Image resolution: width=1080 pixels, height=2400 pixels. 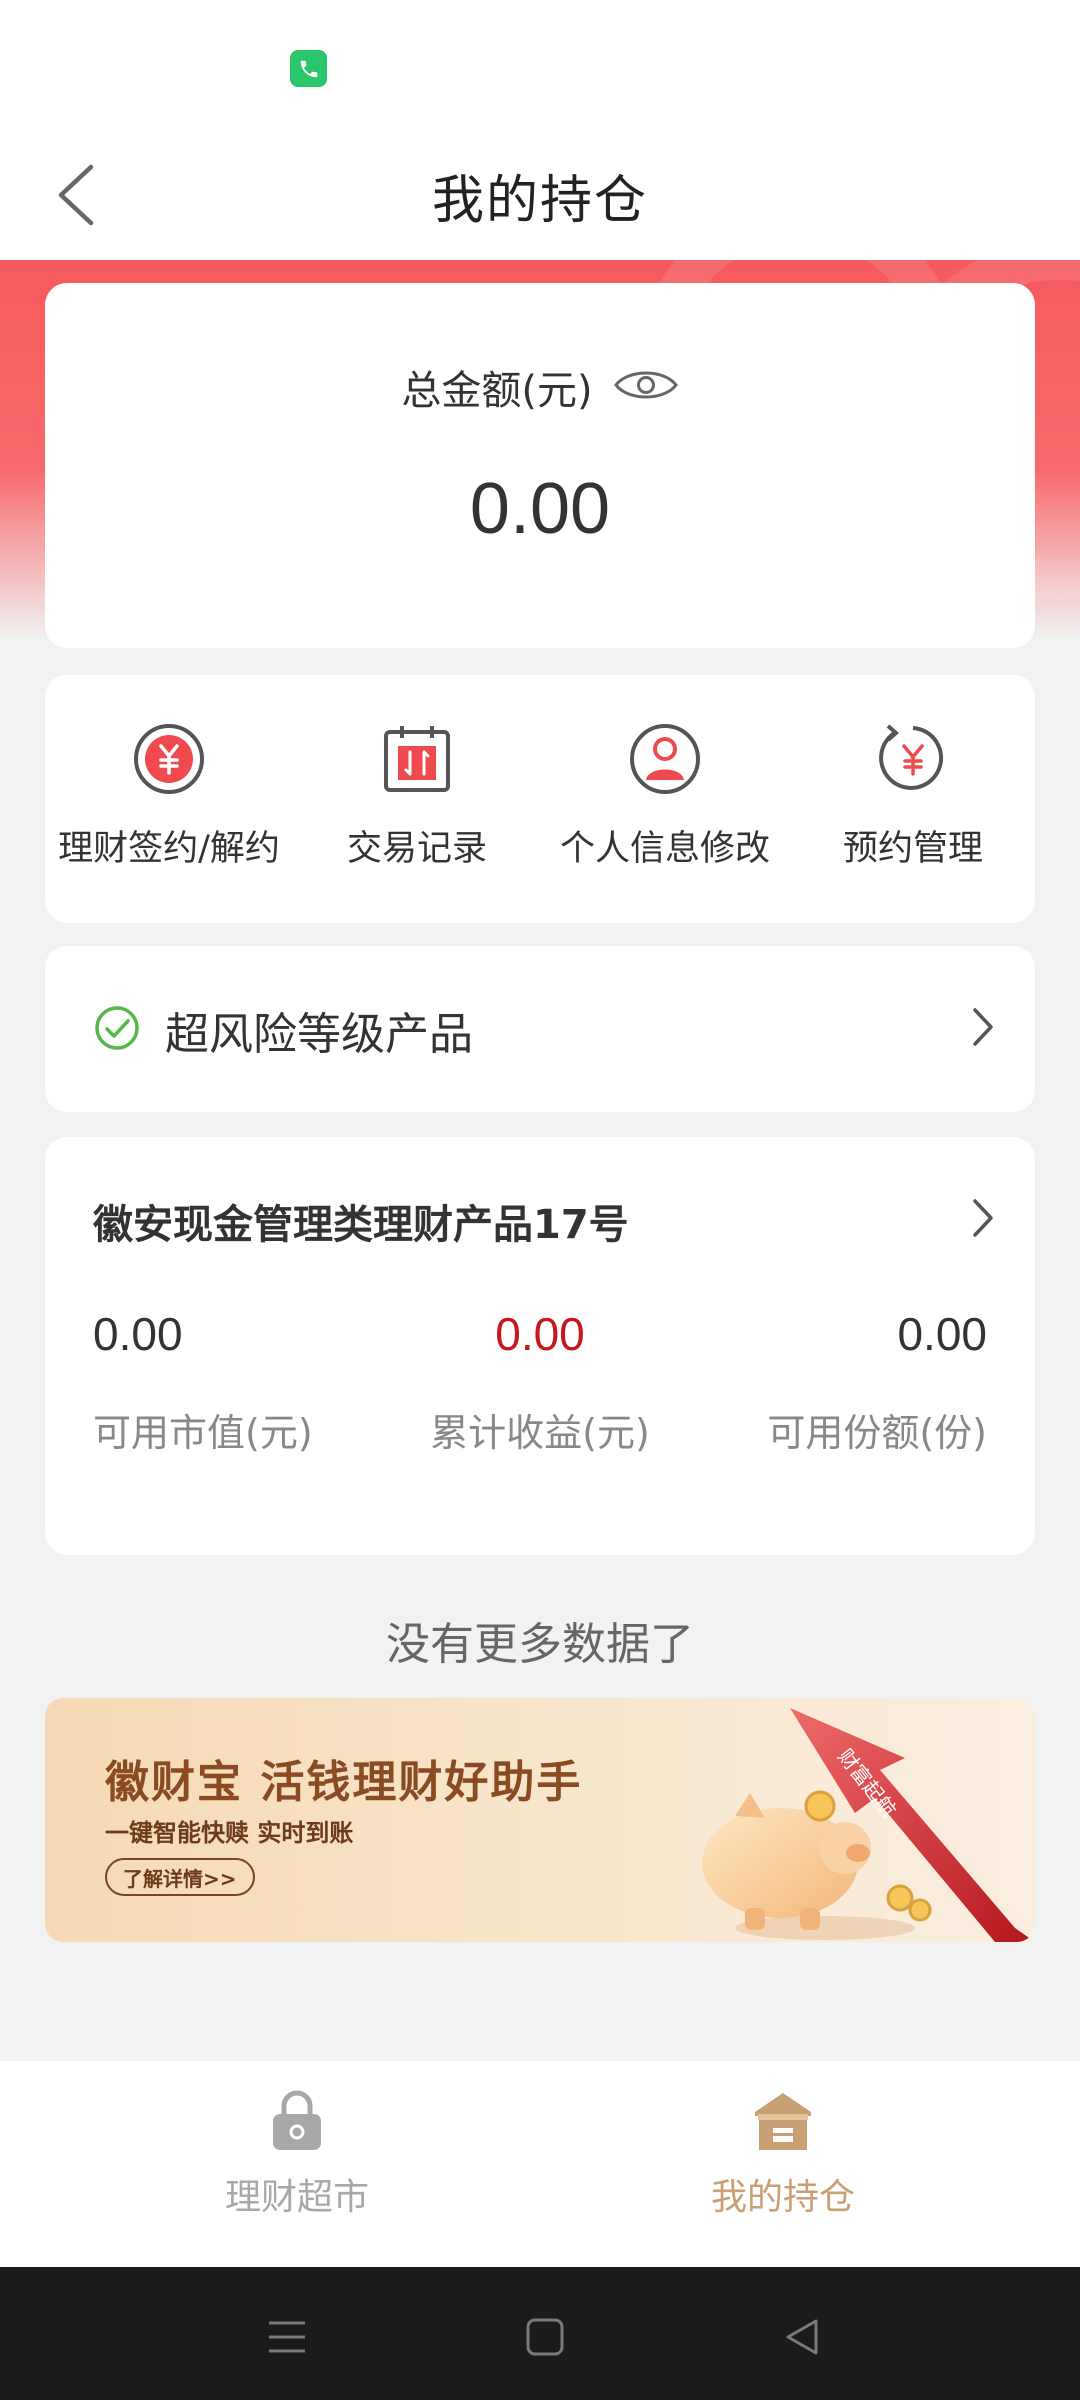 What do you see at coordinates (169, 849) in the screenshot?
I see `action-label: 理财签约/解约` at bounding box center [169, 849].